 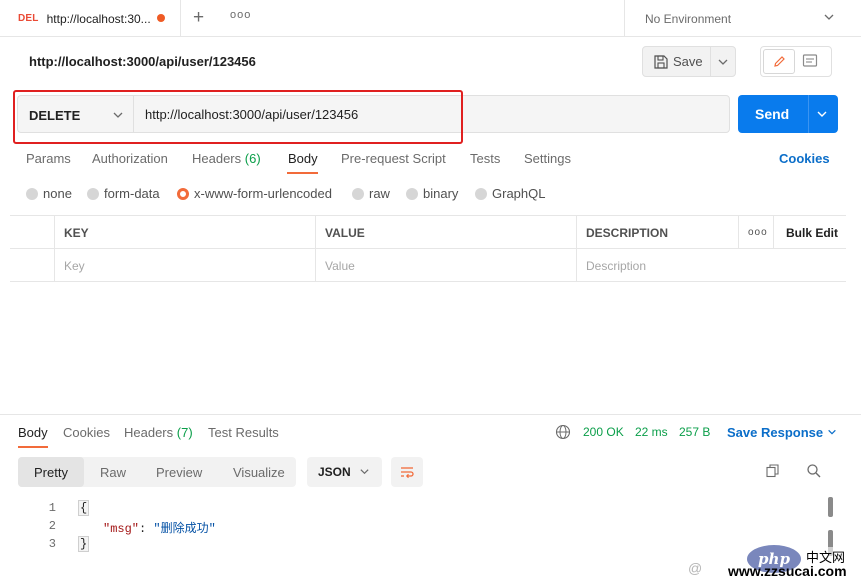 I want to click on radio-graphql: GraphQL, so click(x=510, y=193).